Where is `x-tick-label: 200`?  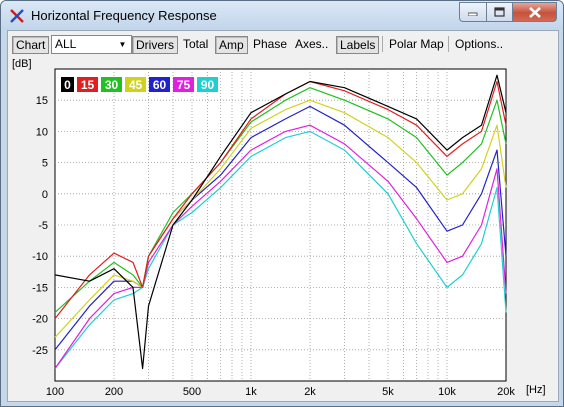
x-tick-label: 200 is located at coordinates (114, 392).